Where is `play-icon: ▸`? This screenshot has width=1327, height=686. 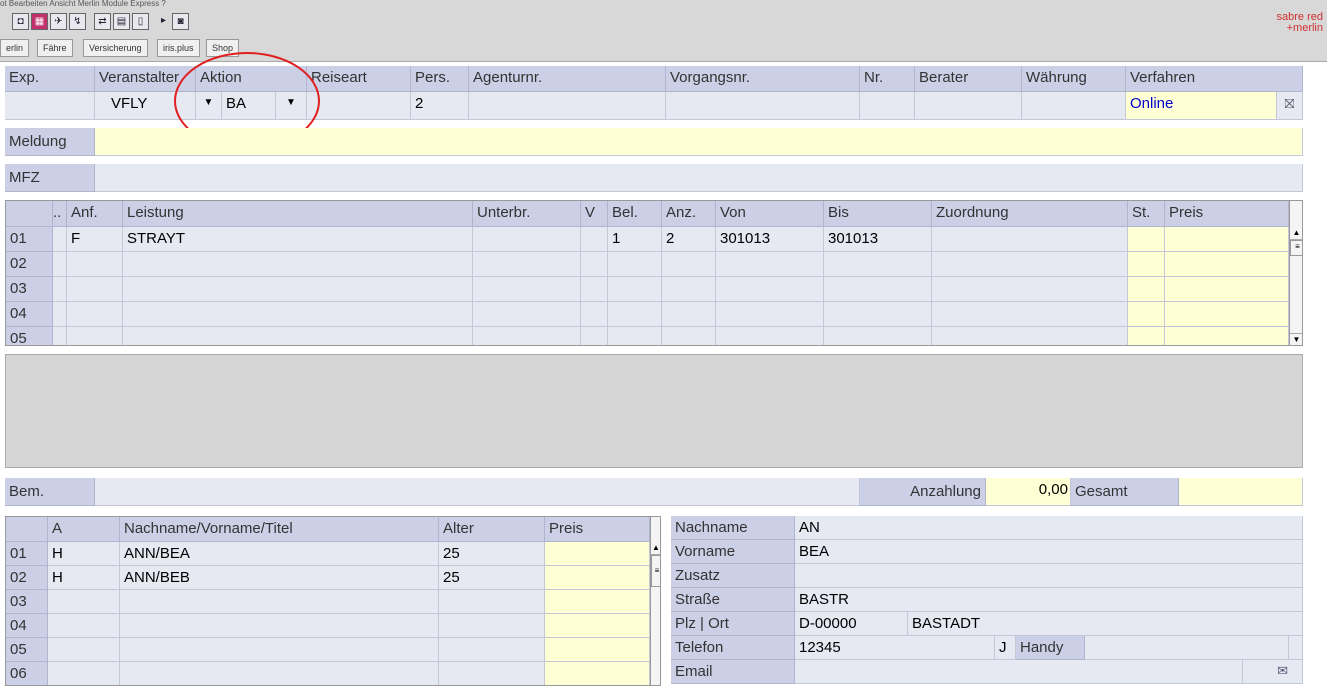
play-icon: ▸ is located at coordinates (163, 21).